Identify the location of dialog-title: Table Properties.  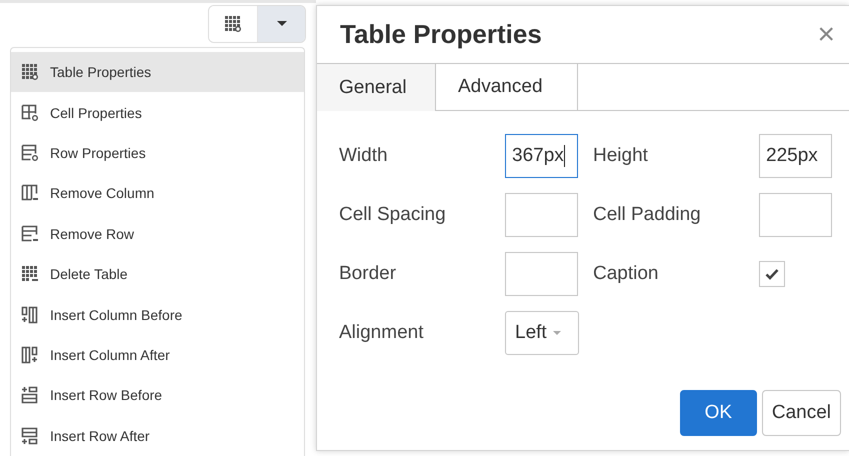
(441, 34).